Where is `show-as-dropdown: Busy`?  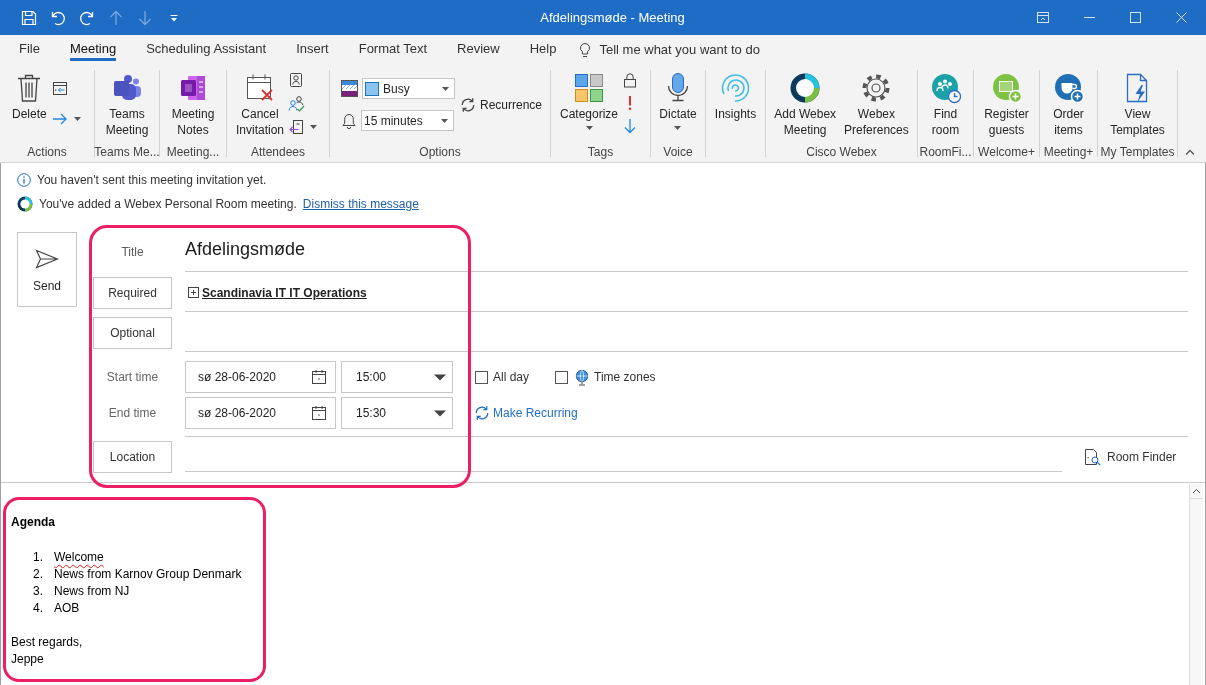
show-as-dropdown: Busy is located at coordinates (408, 88).